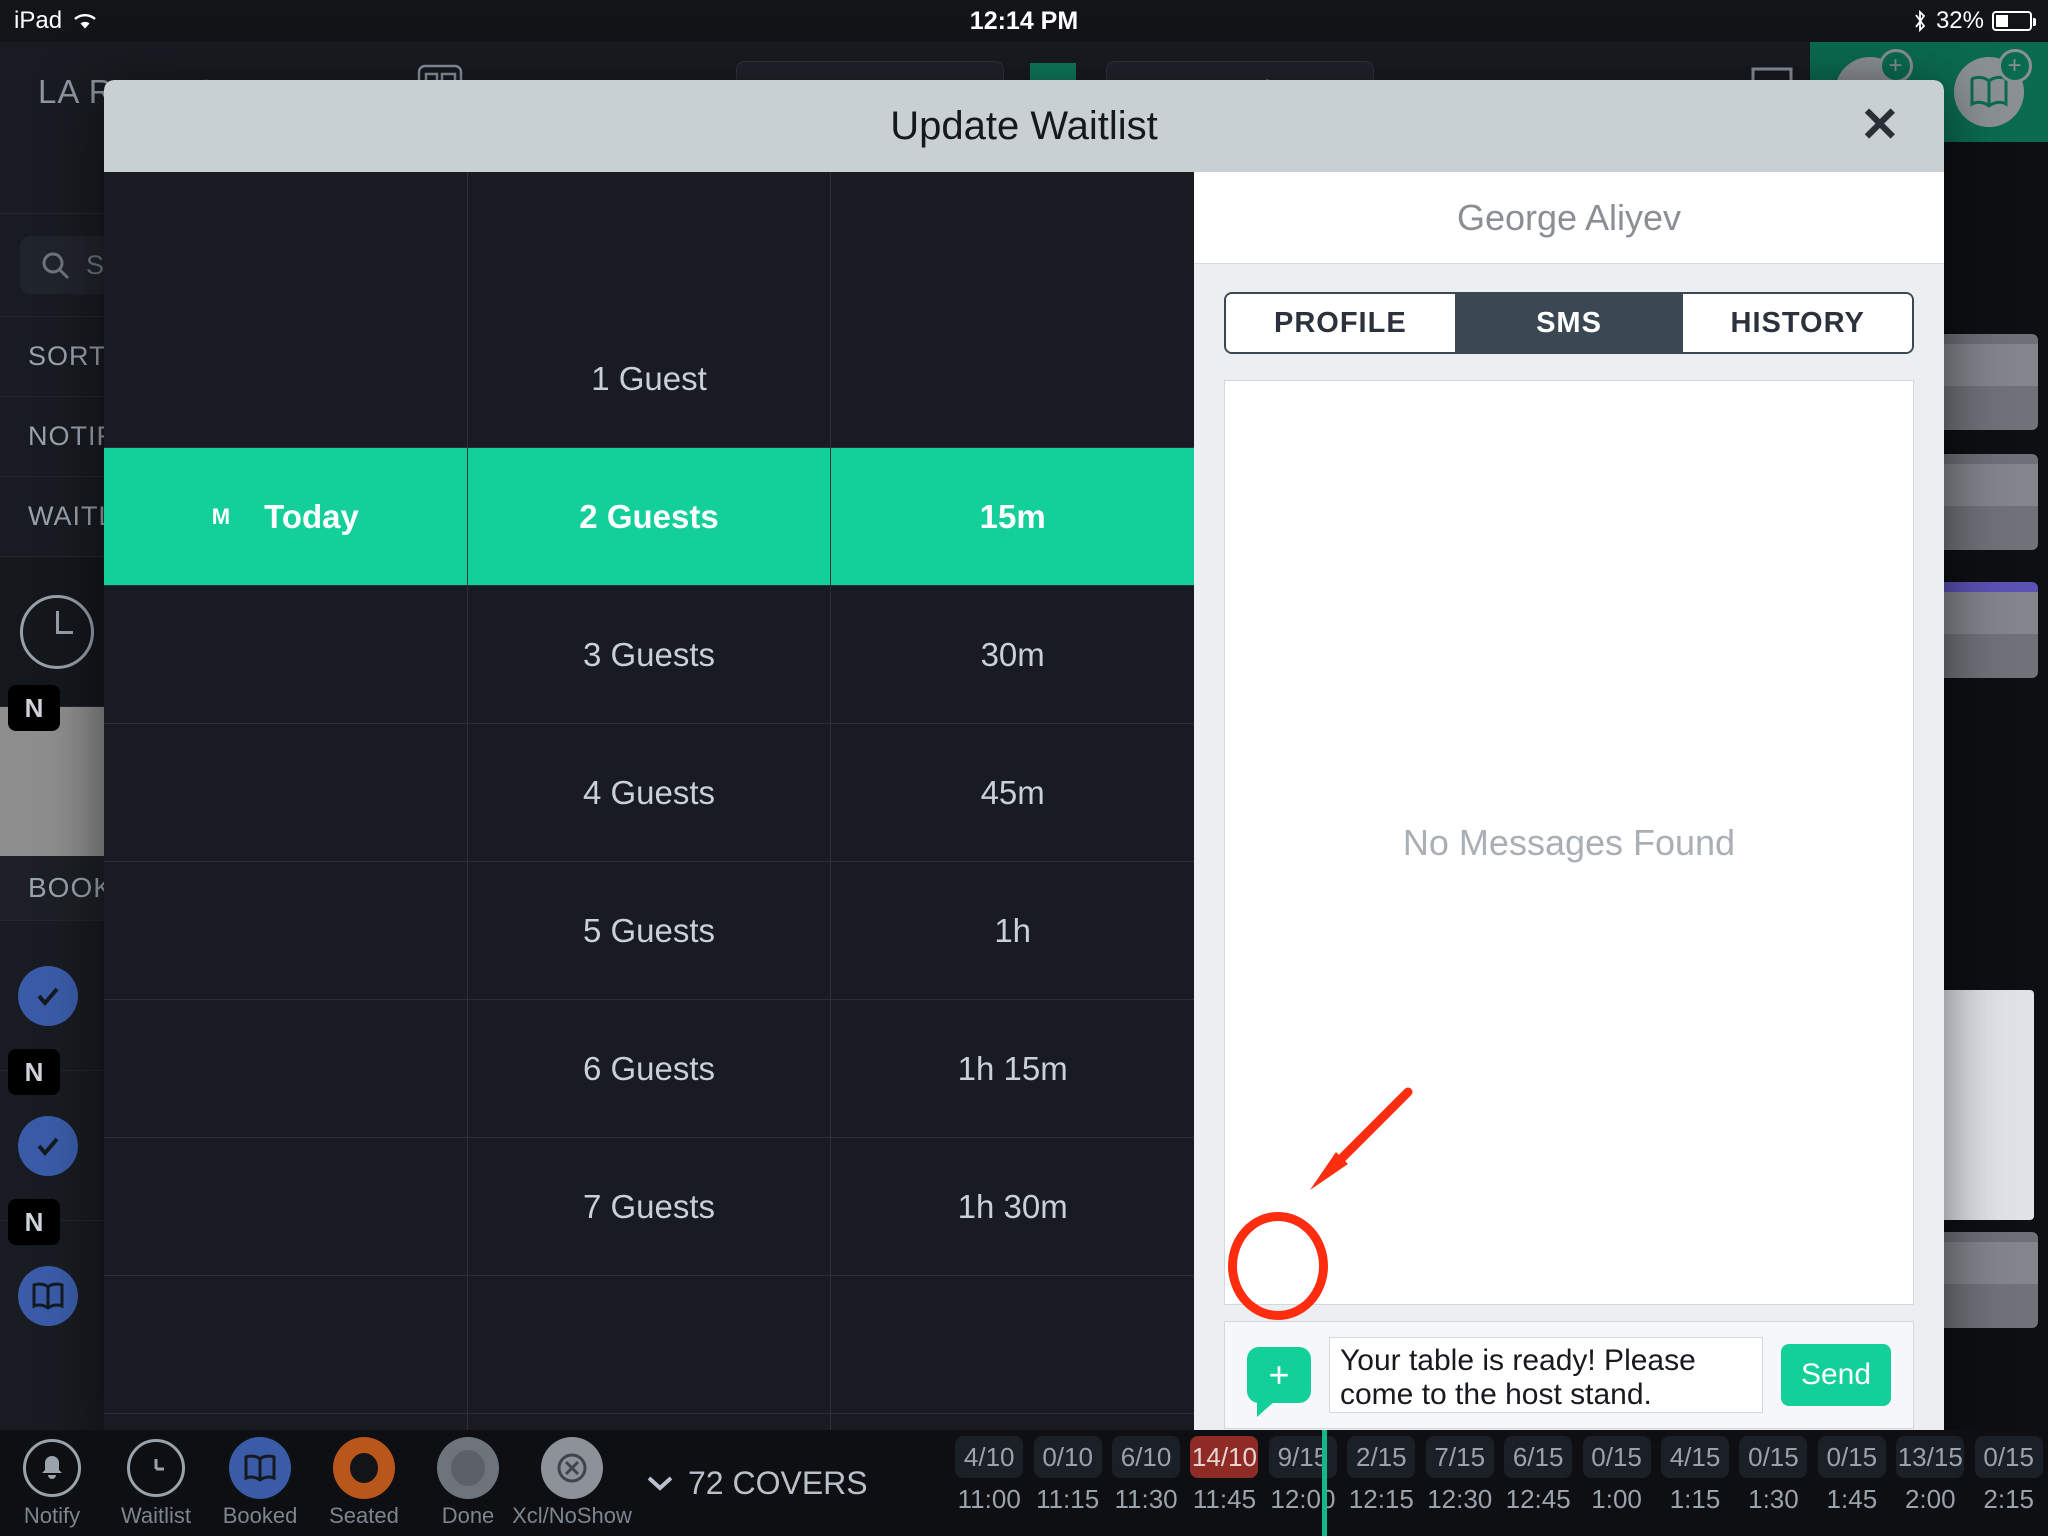 The image size is (2048, 1536). I want to click on picker-option: 4 Guests, so click(649, 793).